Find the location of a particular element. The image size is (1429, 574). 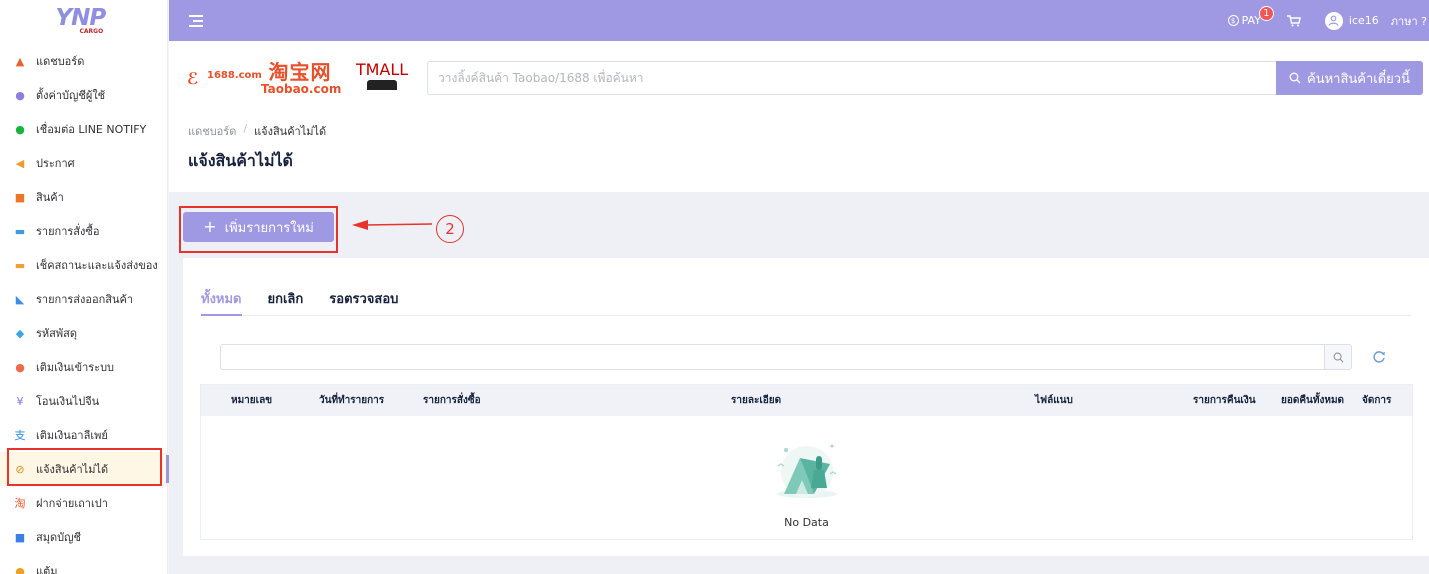

sidebar-item-14: ■ สมุดบัญชี is located at coordinates (83, 537).